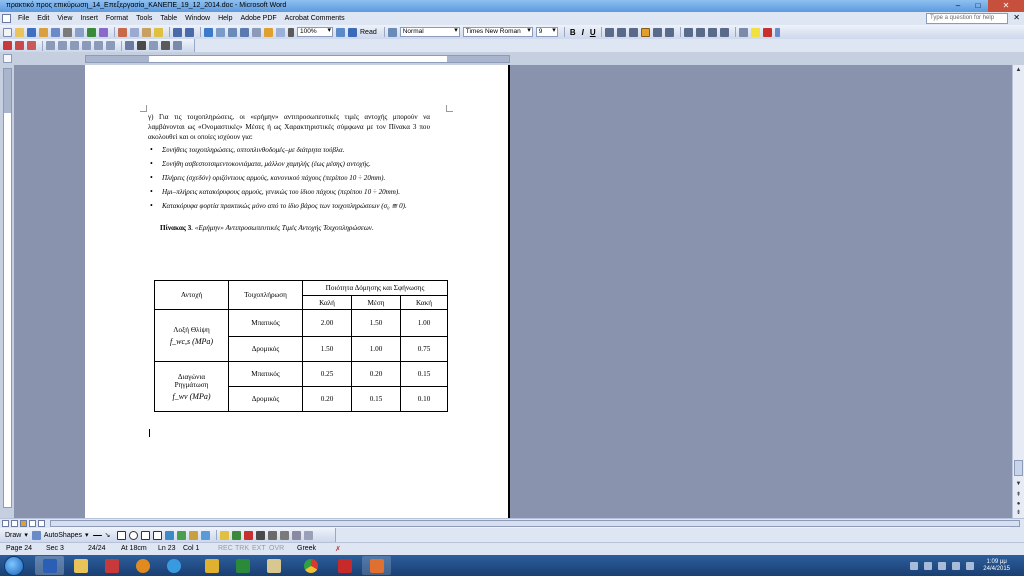 This screenshot has width=1024, height=576. What do you see at coordinates (308, 535) in the screenshot?
I see `3d-style-icon` at bounding box center [308, 535].